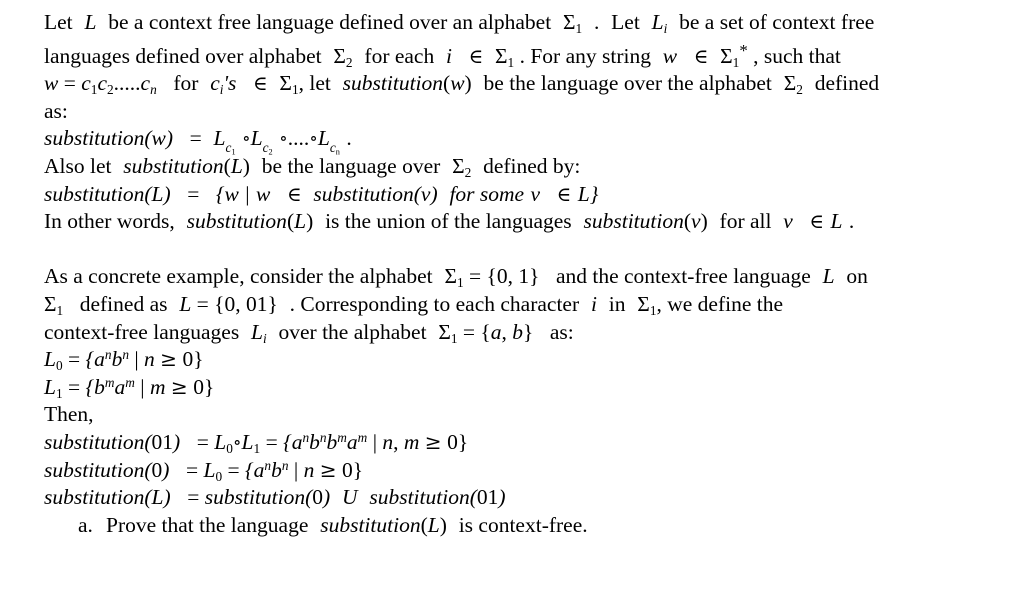 This screenshot has width=1024, height=615. I want to click on text-for-all: for all, so click(745, 221).